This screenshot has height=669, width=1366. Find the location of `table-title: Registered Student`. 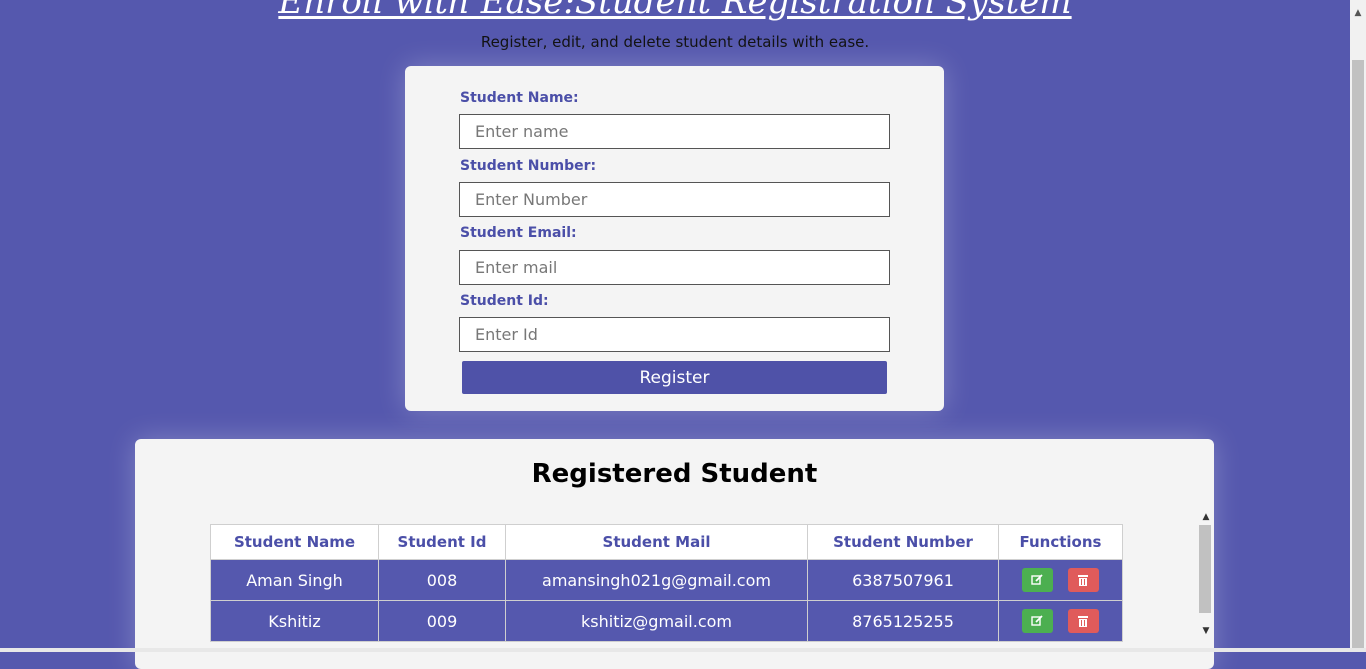

table-title: Registered Student is located at coordinates (674, 474).